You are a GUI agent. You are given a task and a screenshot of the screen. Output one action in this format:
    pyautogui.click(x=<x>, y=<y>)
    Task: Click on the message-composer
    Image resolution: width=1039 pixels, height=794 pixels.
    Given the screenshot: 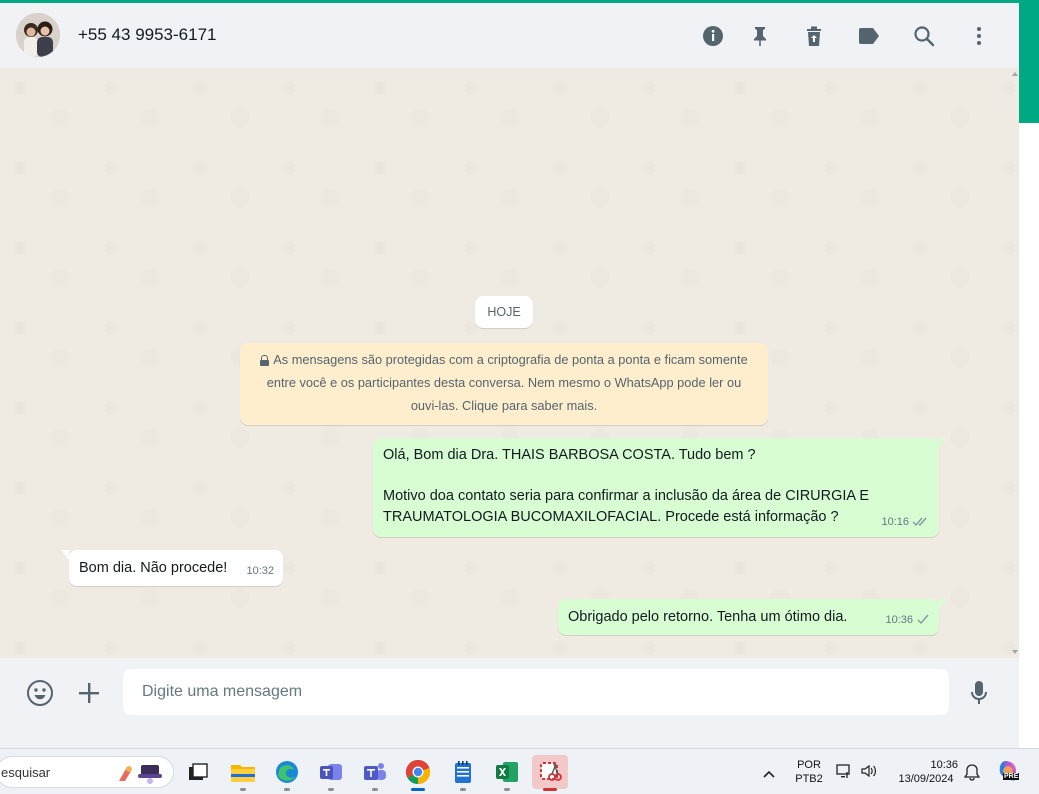 What is the action you would take?
    pyautogui.click(x=509, y=692)
    